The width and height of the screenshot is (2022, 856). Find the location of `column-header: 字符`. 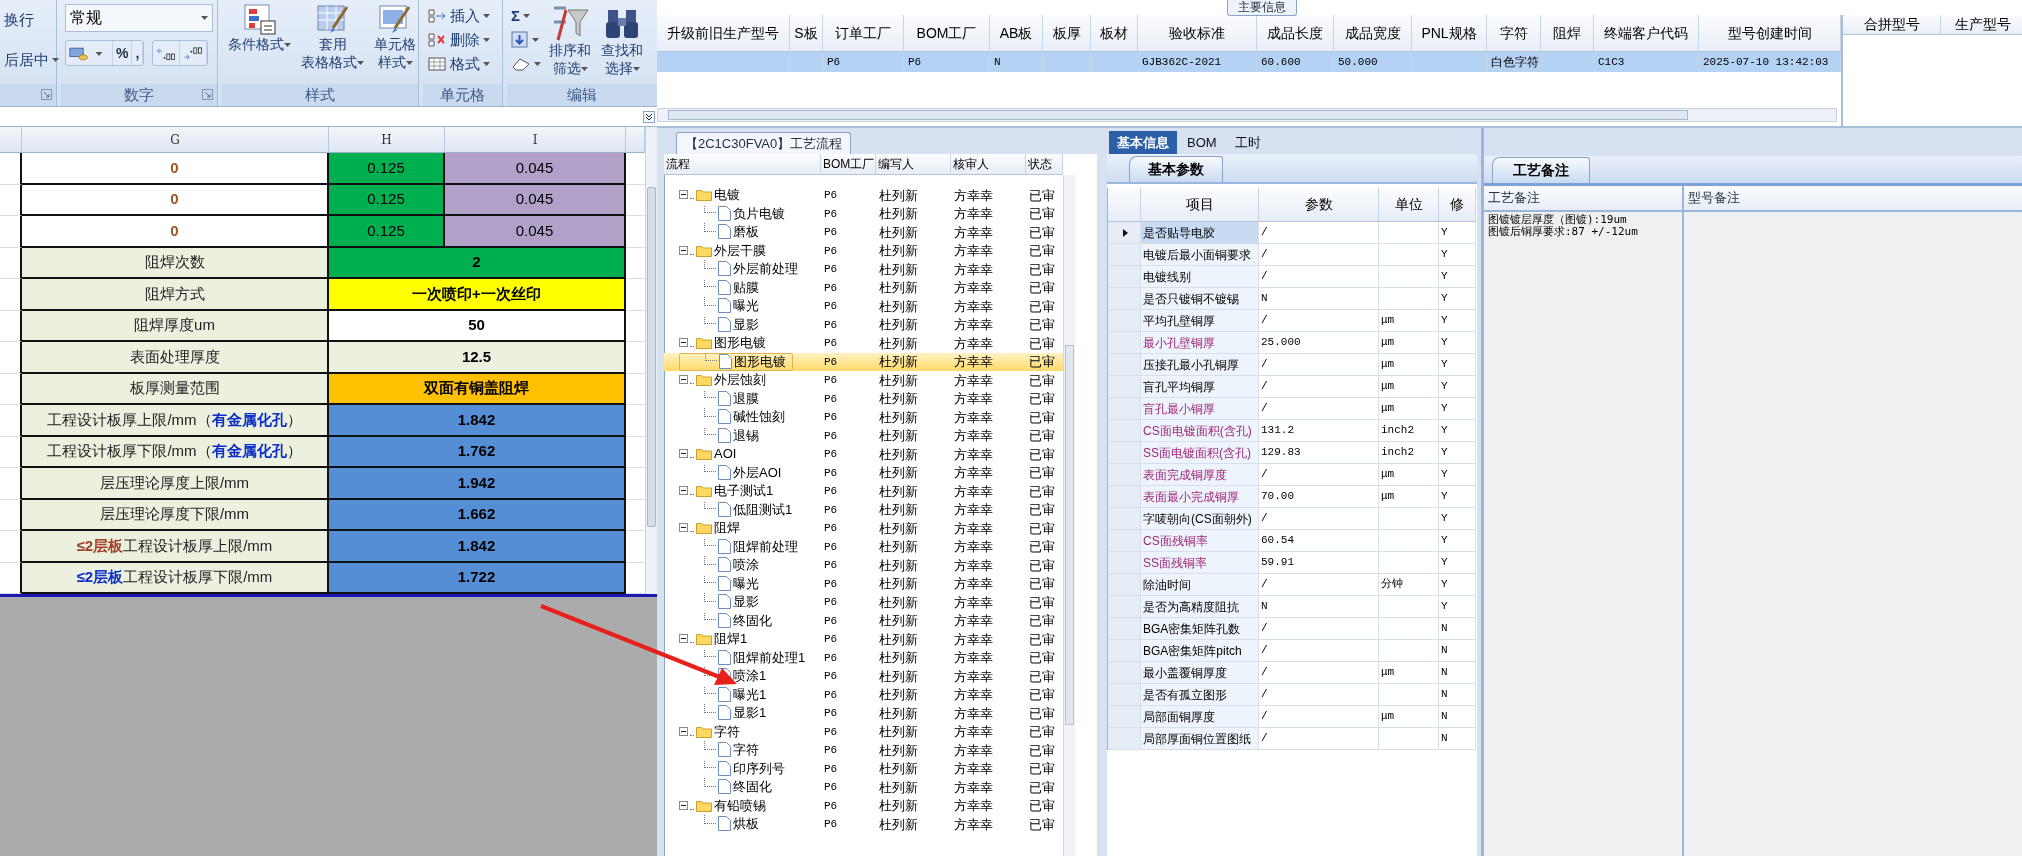

column-header: 字符 is located at coordinates (1514, 33).